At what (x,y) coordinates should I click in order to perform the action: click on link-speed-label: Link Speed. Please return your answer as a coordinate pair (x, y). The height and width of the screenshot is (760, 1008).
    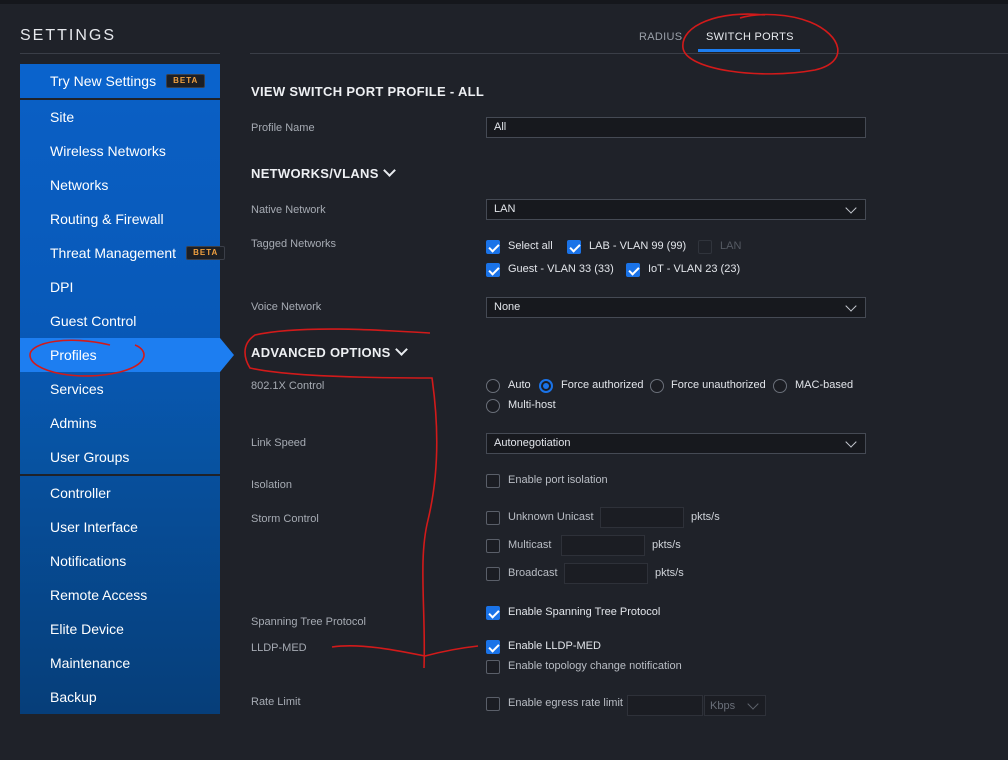
    Looking at the image, I should click on (279, 443).